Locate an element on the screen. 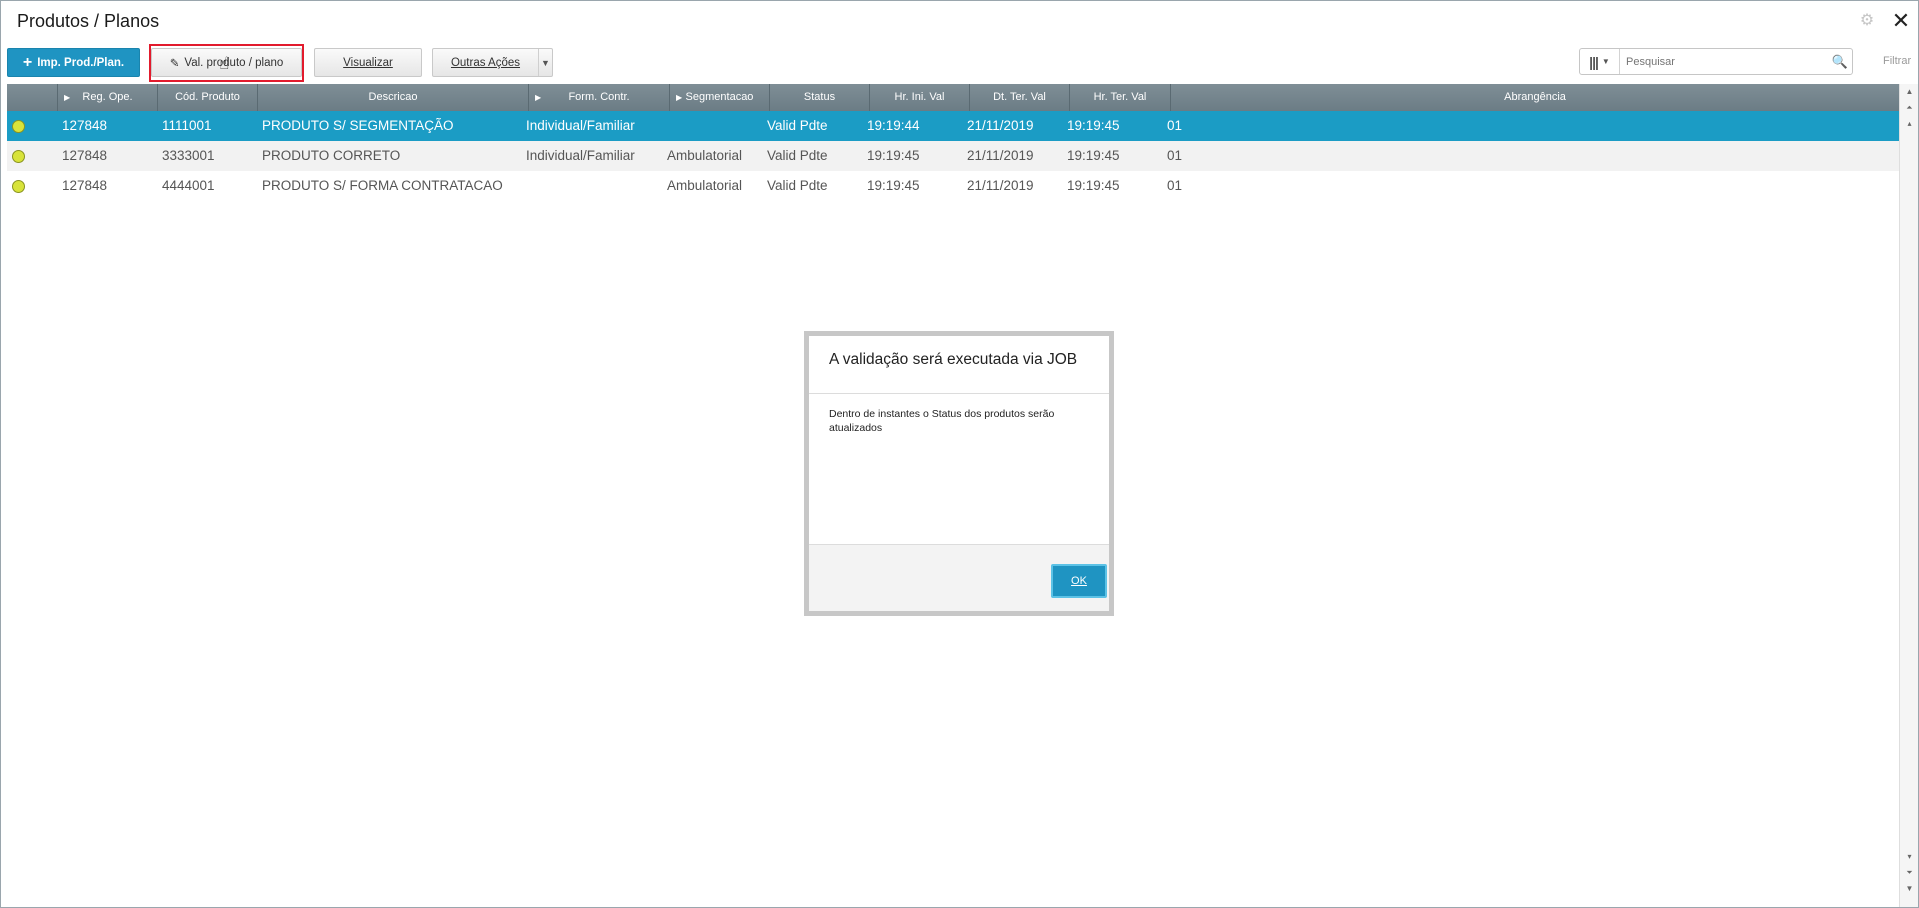 The width and height of the screenshot is (1919, 908). cell-descricao: PRODUTO CORRETO is located at coordinates (331, 155).